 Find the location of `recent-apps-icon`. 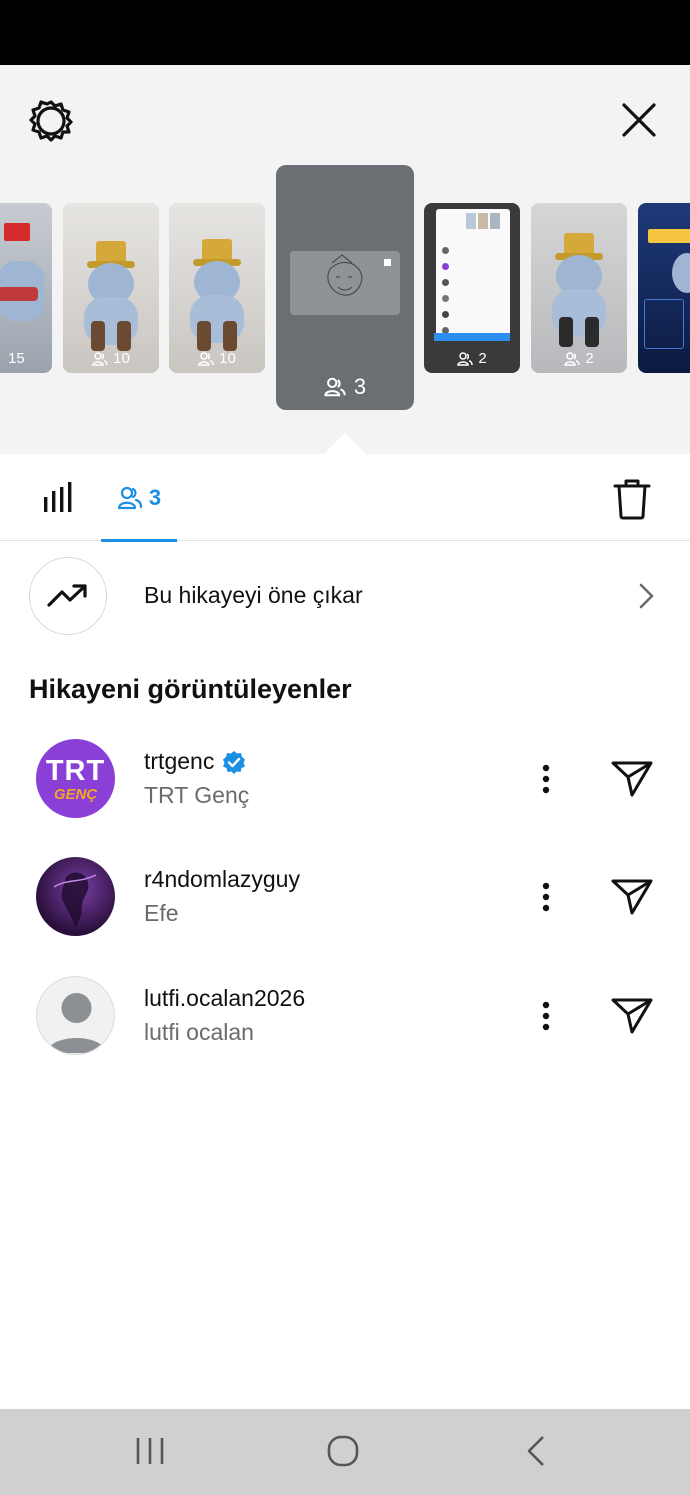

recent-apps-icon is located at coordinates (150, 1451).